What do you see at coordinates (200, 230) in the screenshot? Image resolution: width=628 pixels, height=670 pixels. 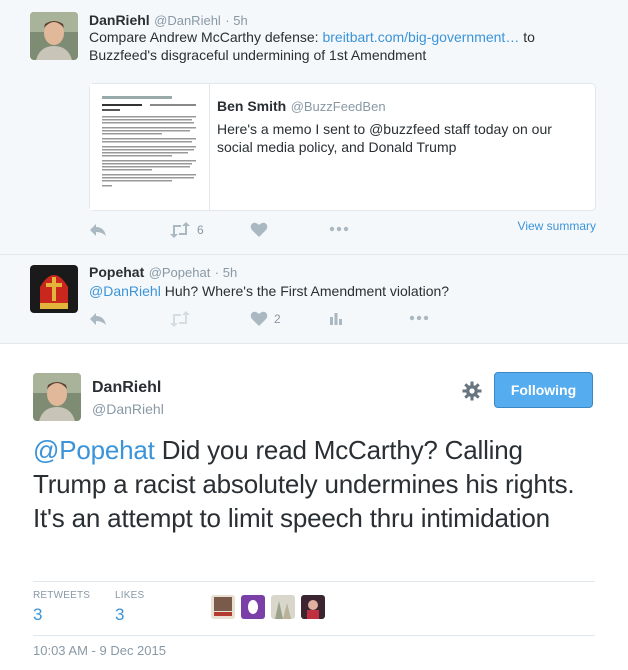 I see `retweet-count: 6` at bounding box center [200, 230].